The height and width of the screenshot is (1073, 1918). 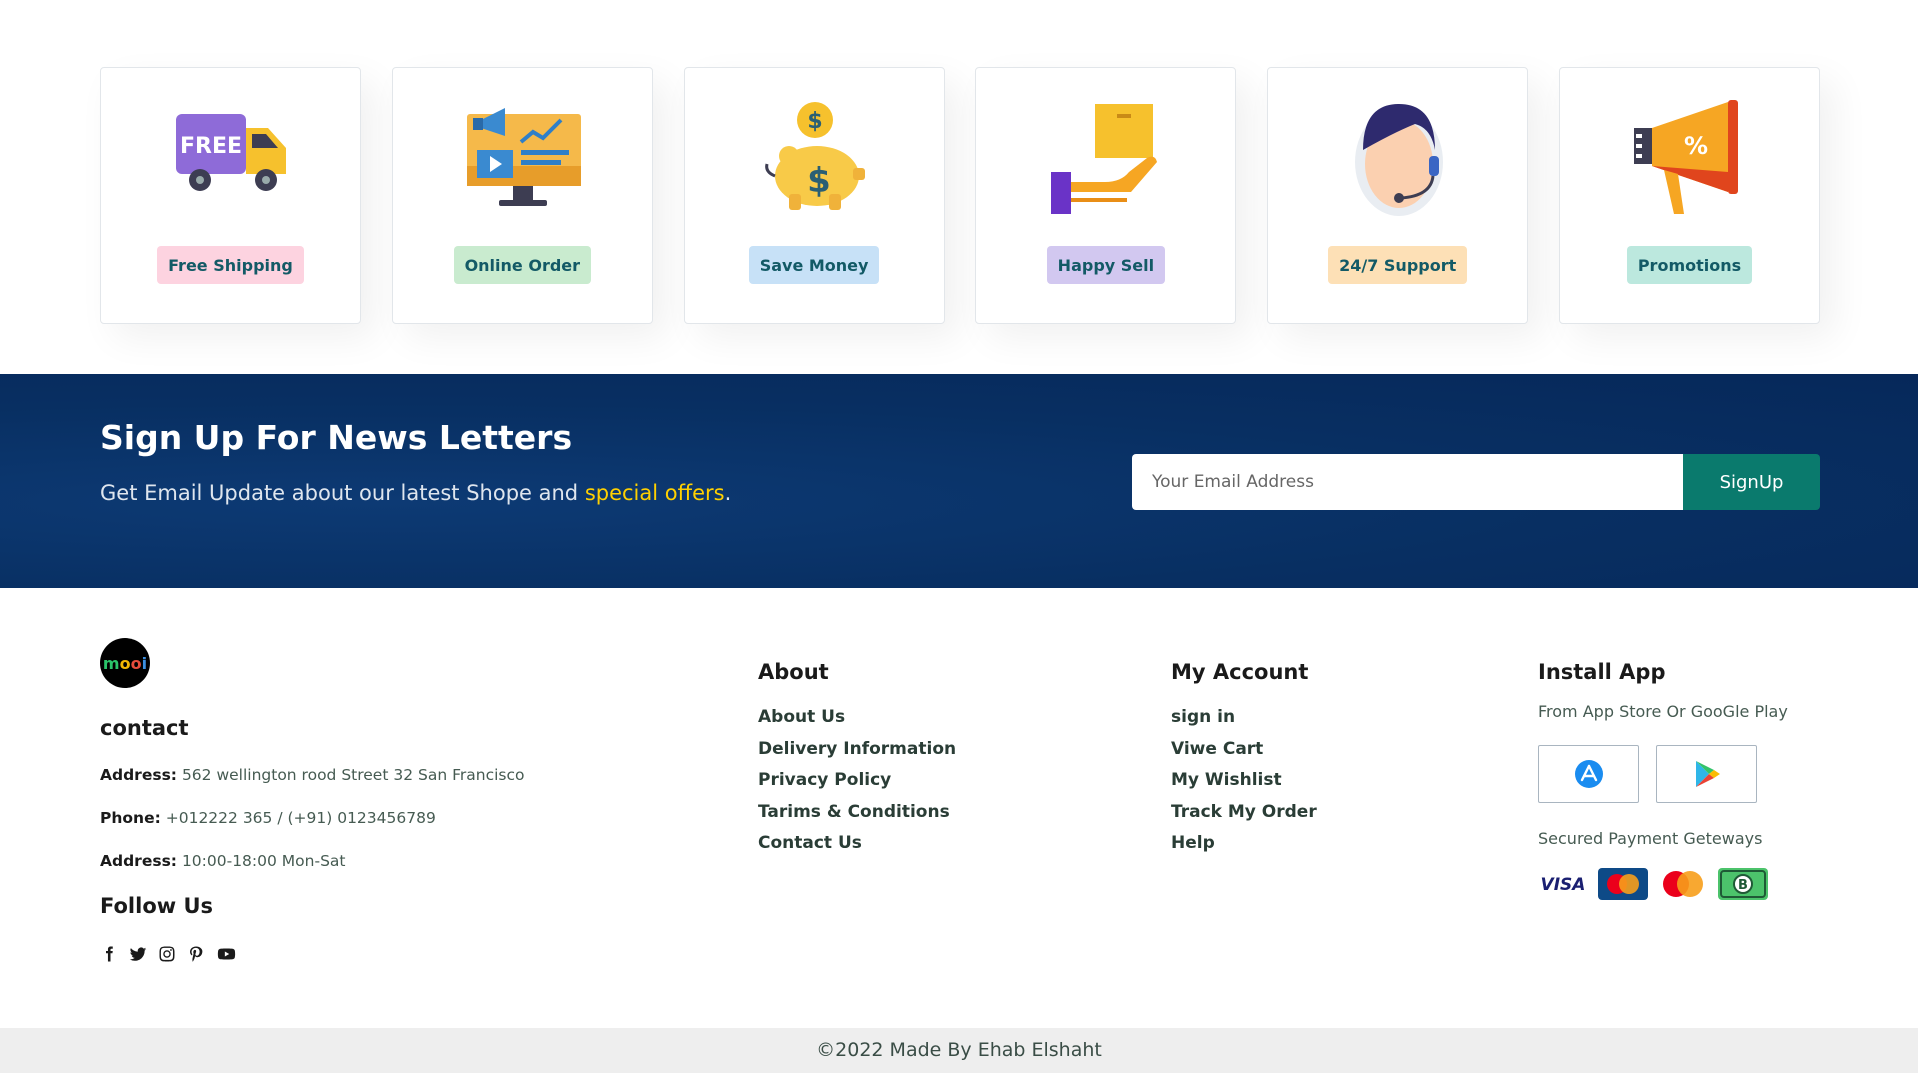 What do you see at coordinates (522, 265) in the screenshot?
I see `feature-badge-online-order: Online Order` at bounding box center [522, 265].